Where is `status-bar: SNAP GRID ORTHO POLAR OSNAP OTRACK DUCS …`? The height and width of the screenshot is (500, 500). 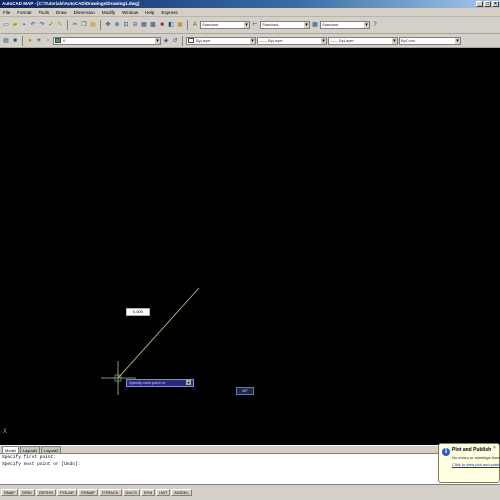 status-bar: SNAP GRID ORTHO POLAR OSNAP OTRACK DUCS … is located at coordinates (250, 492).